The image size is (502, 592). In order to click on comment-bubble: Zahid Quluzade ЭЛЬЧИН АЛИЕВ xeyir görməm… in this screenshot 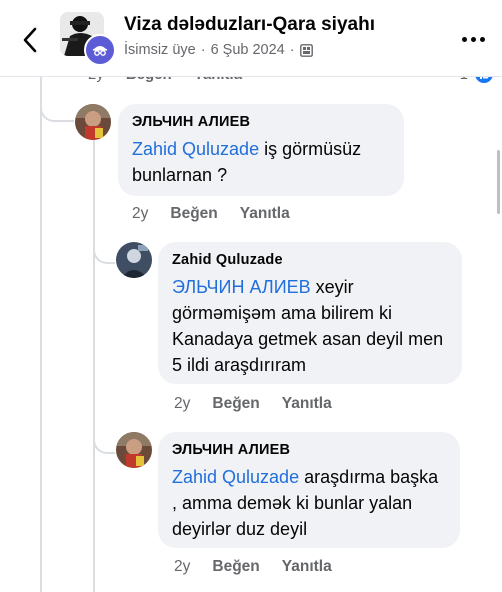, I will do `click(310, 313)`.